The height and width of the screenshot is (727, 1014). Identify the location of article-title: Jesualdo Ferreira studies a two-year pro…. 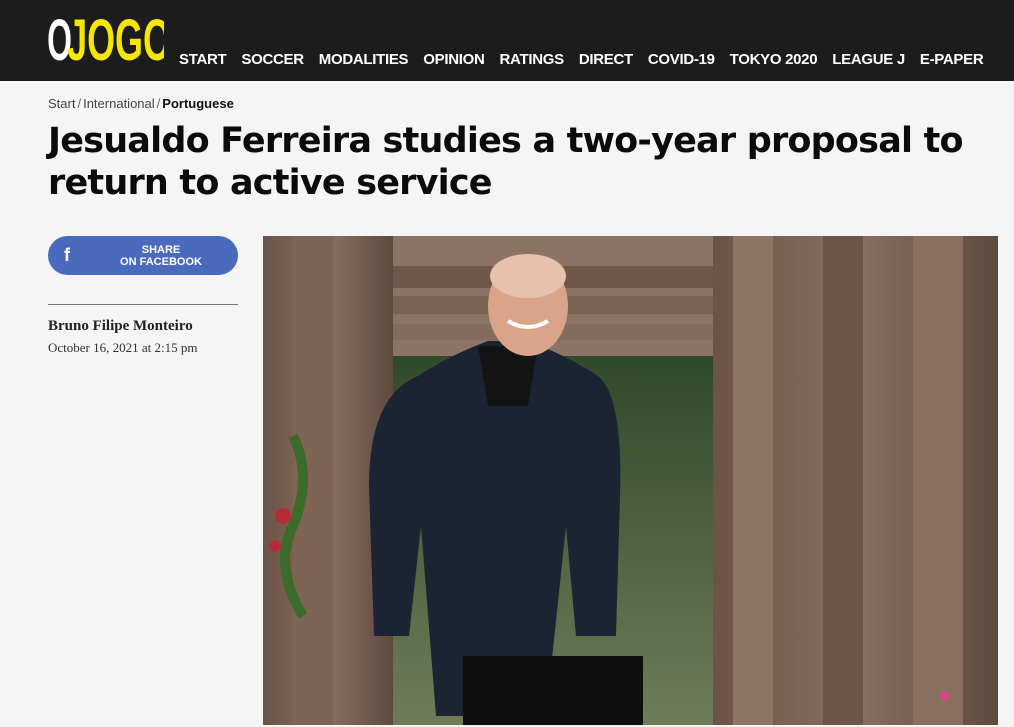
(506, 162).